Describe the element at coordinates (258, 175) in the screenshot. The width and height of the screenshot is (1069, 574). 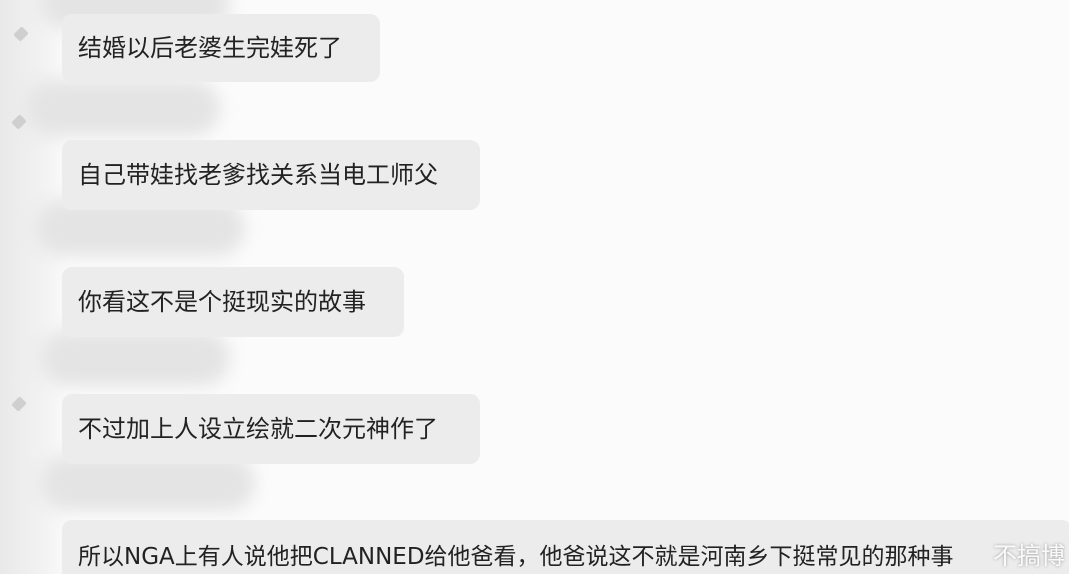
I see `message-text: 自己带娃找老爹找关系当电工师父` at that location.